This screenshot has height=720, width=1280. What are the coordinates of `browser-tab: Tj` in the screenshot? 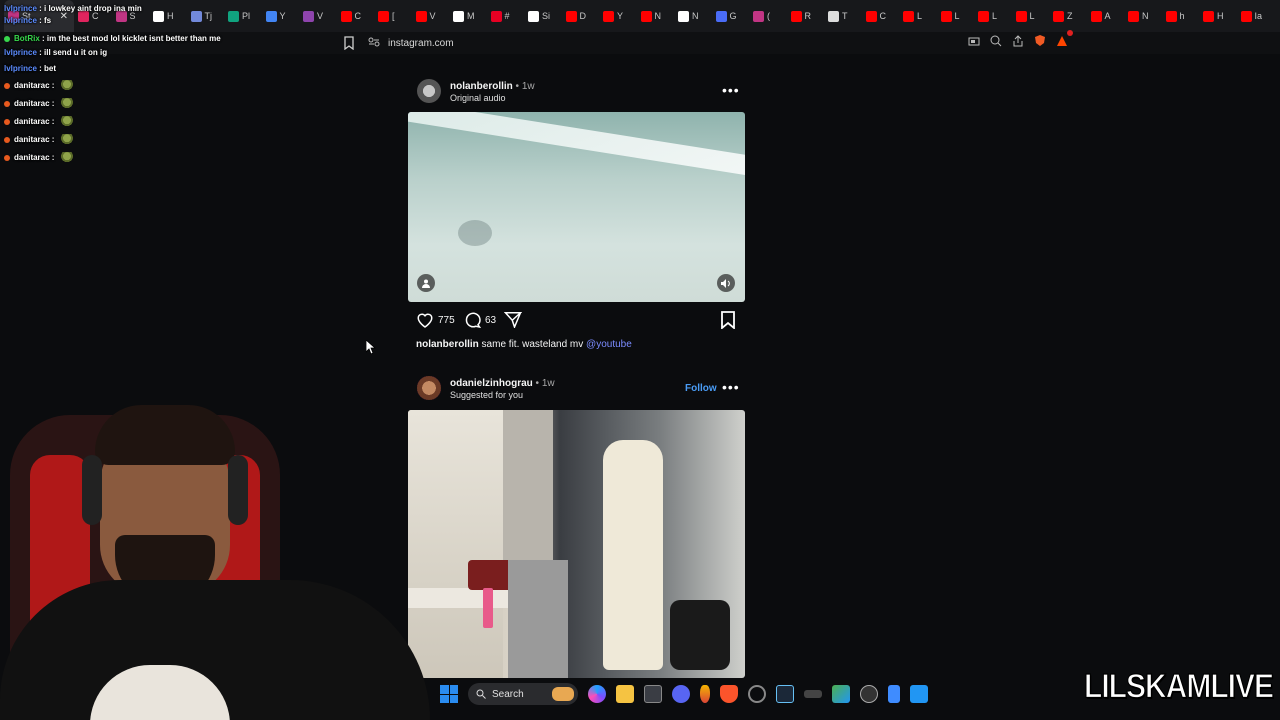 It's located at (206, 16).